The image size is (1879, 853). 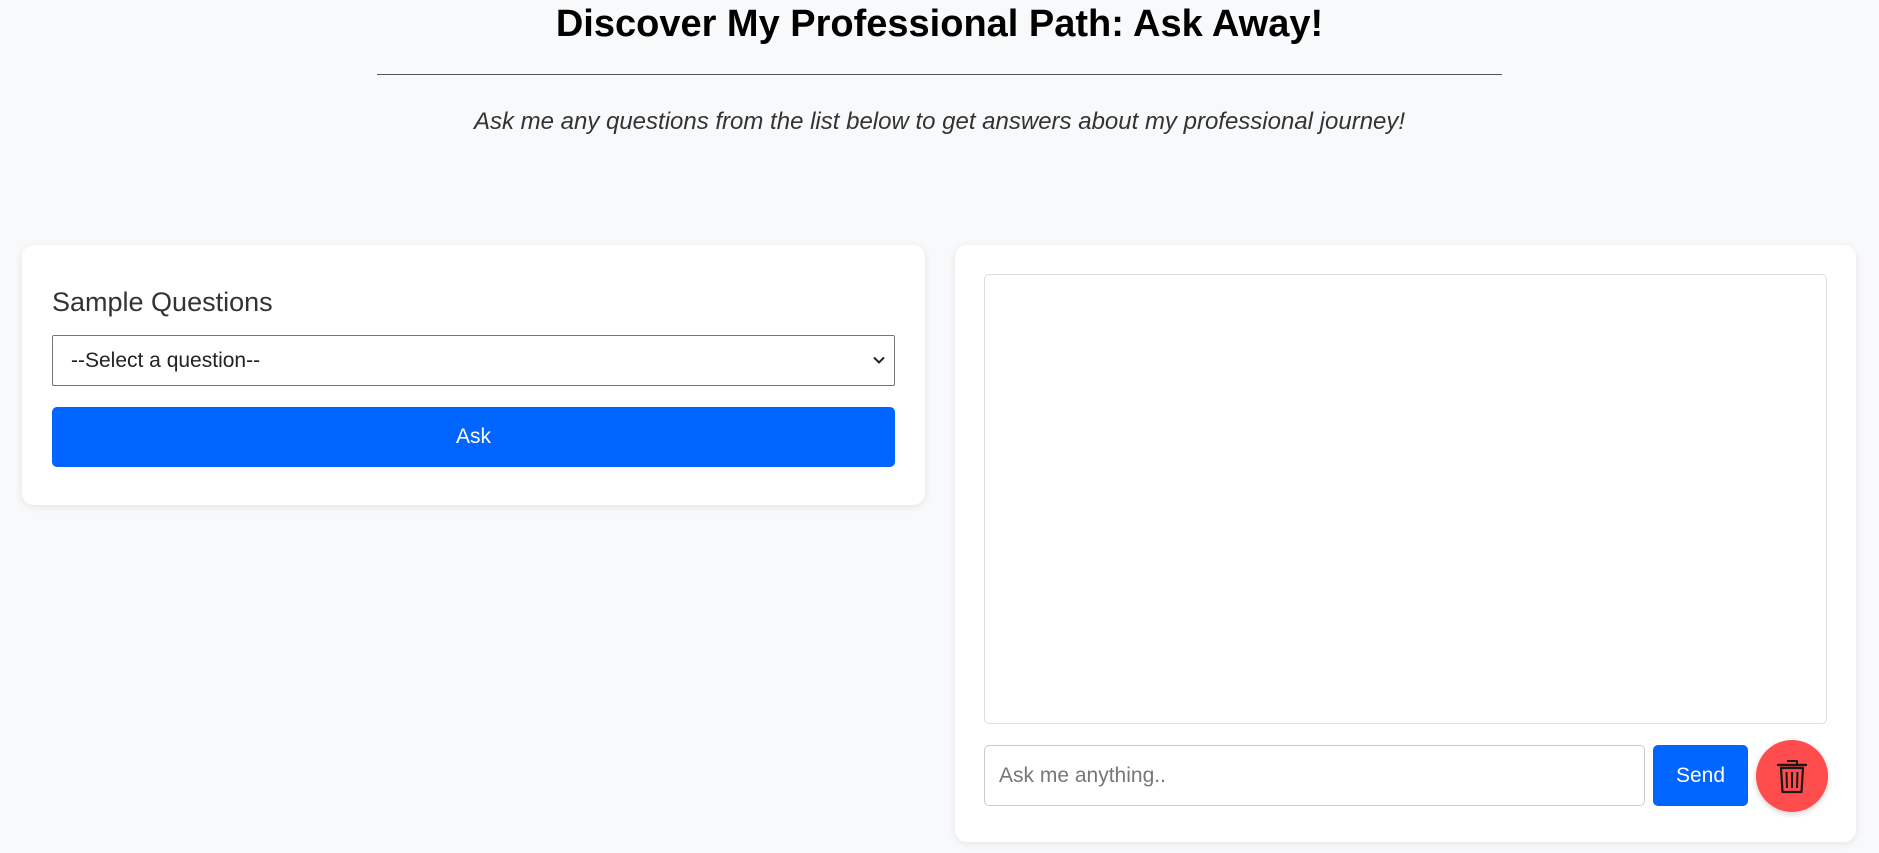 I want to click on title-divider, so click(x=939, y=74).